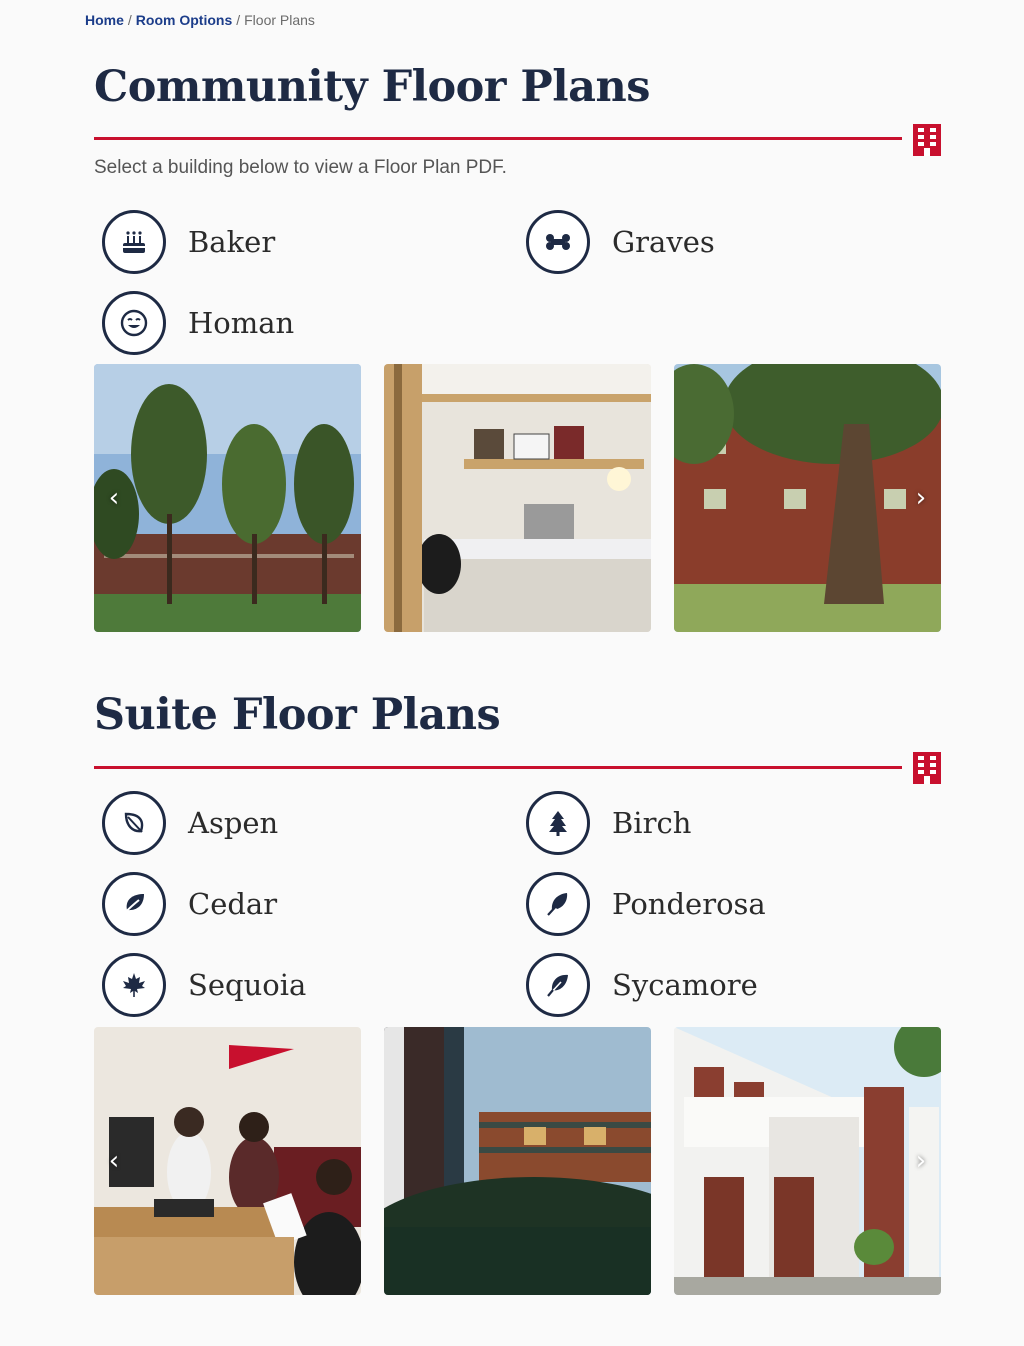 The height and width of the screenshot is (1346, 1024). I want to click on community-section-title: Community Floor Plans, so click(372, 87).